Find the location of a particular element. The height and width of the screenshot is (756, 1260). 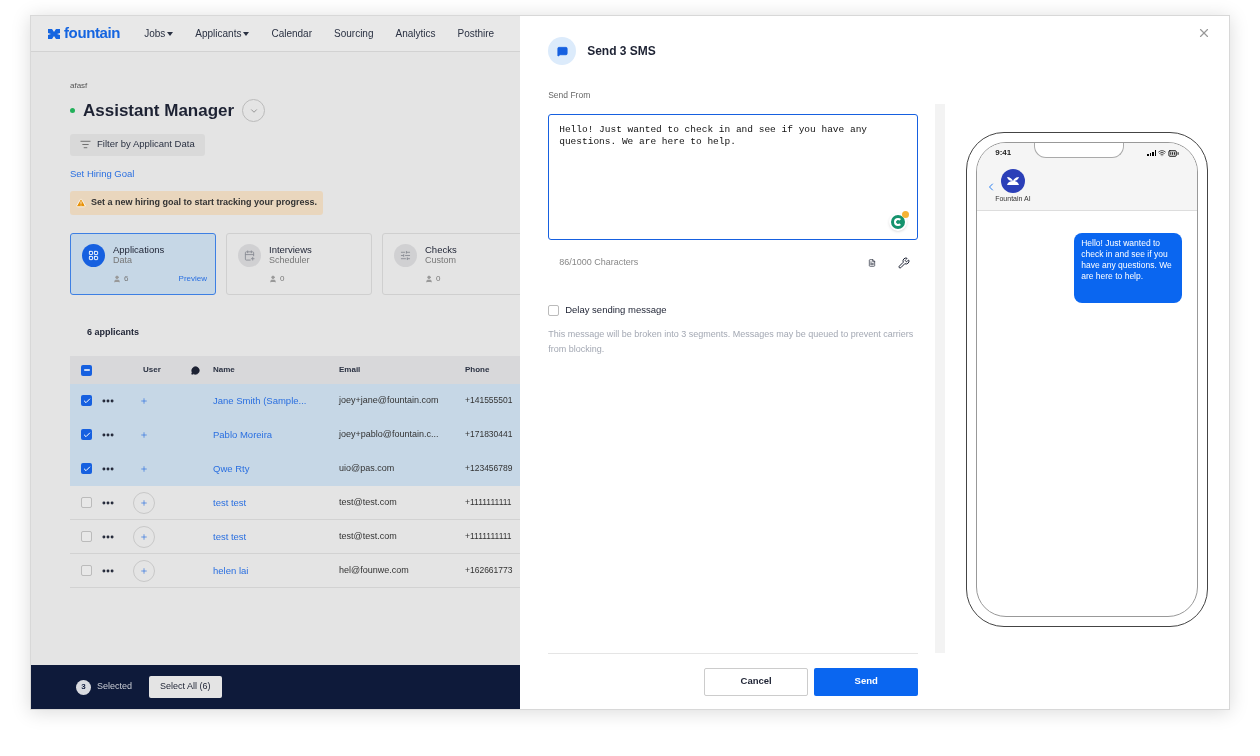

column-header: Phone is located at coordinates (477, 370).